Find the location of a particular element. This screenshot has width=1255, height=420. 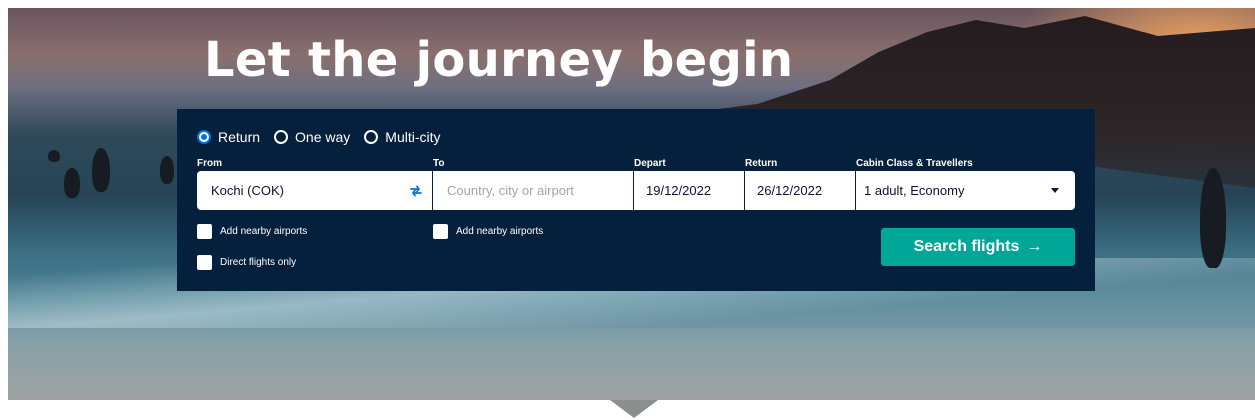

from-label: From is located at coordinates (209, 163).